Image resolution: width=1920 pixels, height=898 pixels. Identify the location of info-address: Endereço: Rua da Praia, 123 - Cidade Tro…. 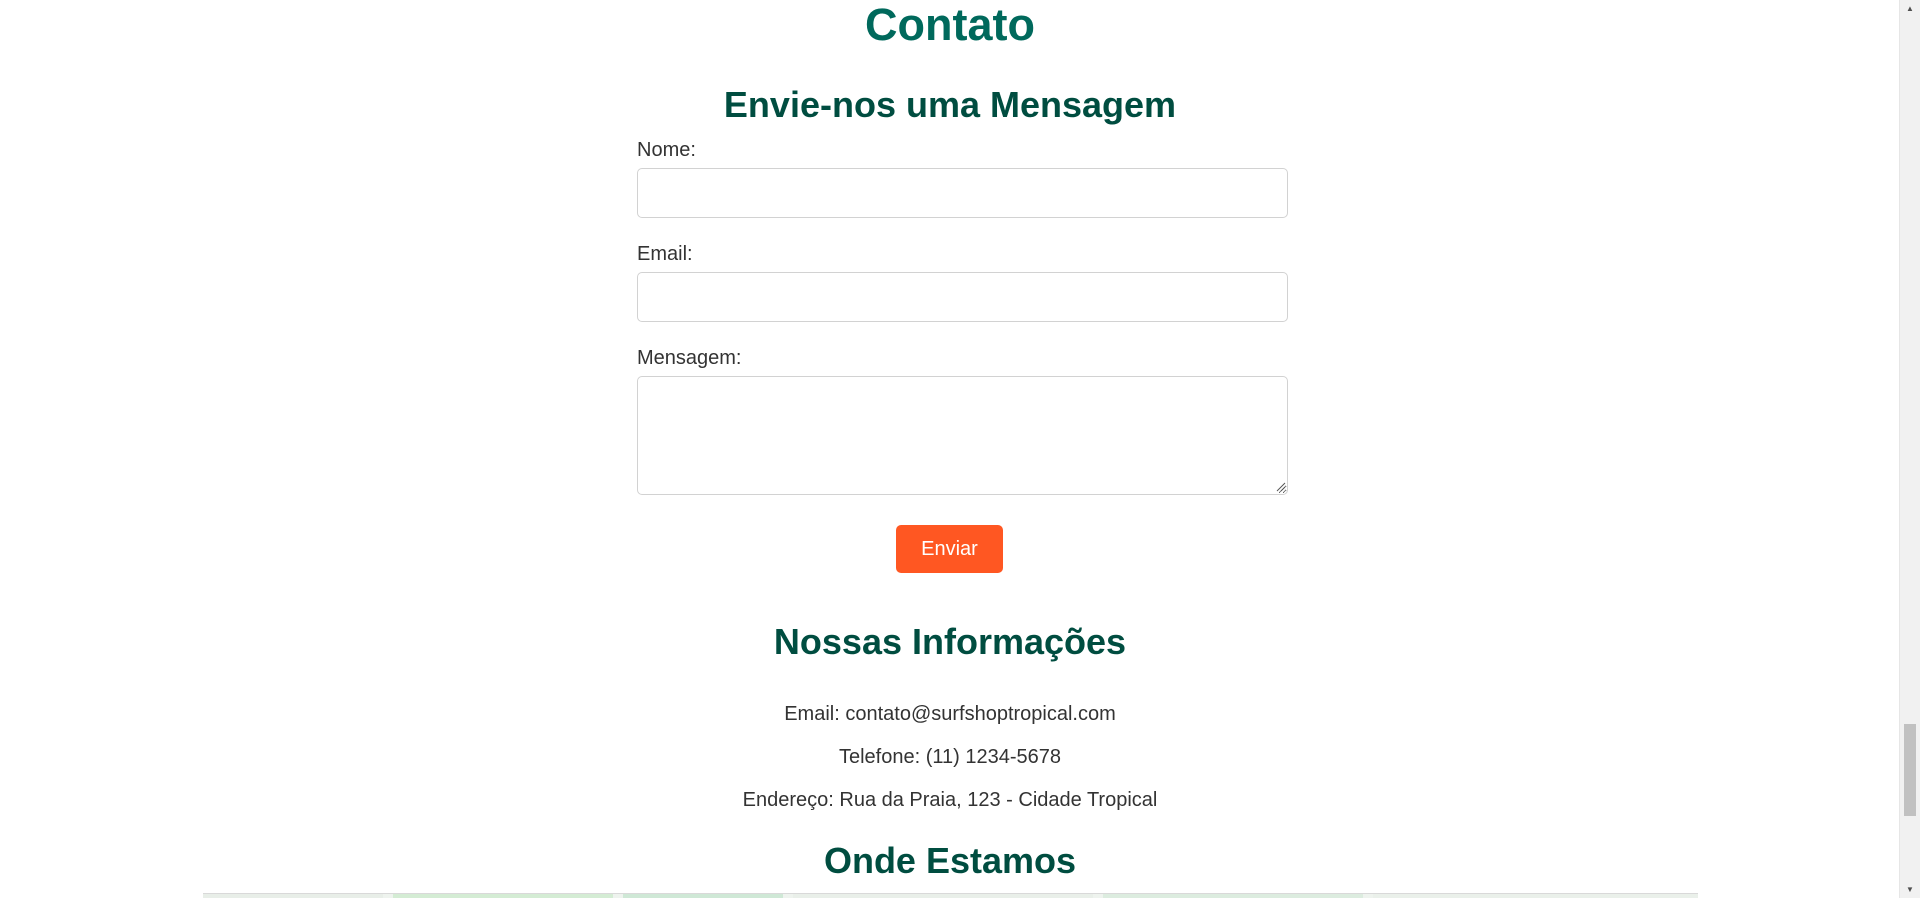
(950, 800).